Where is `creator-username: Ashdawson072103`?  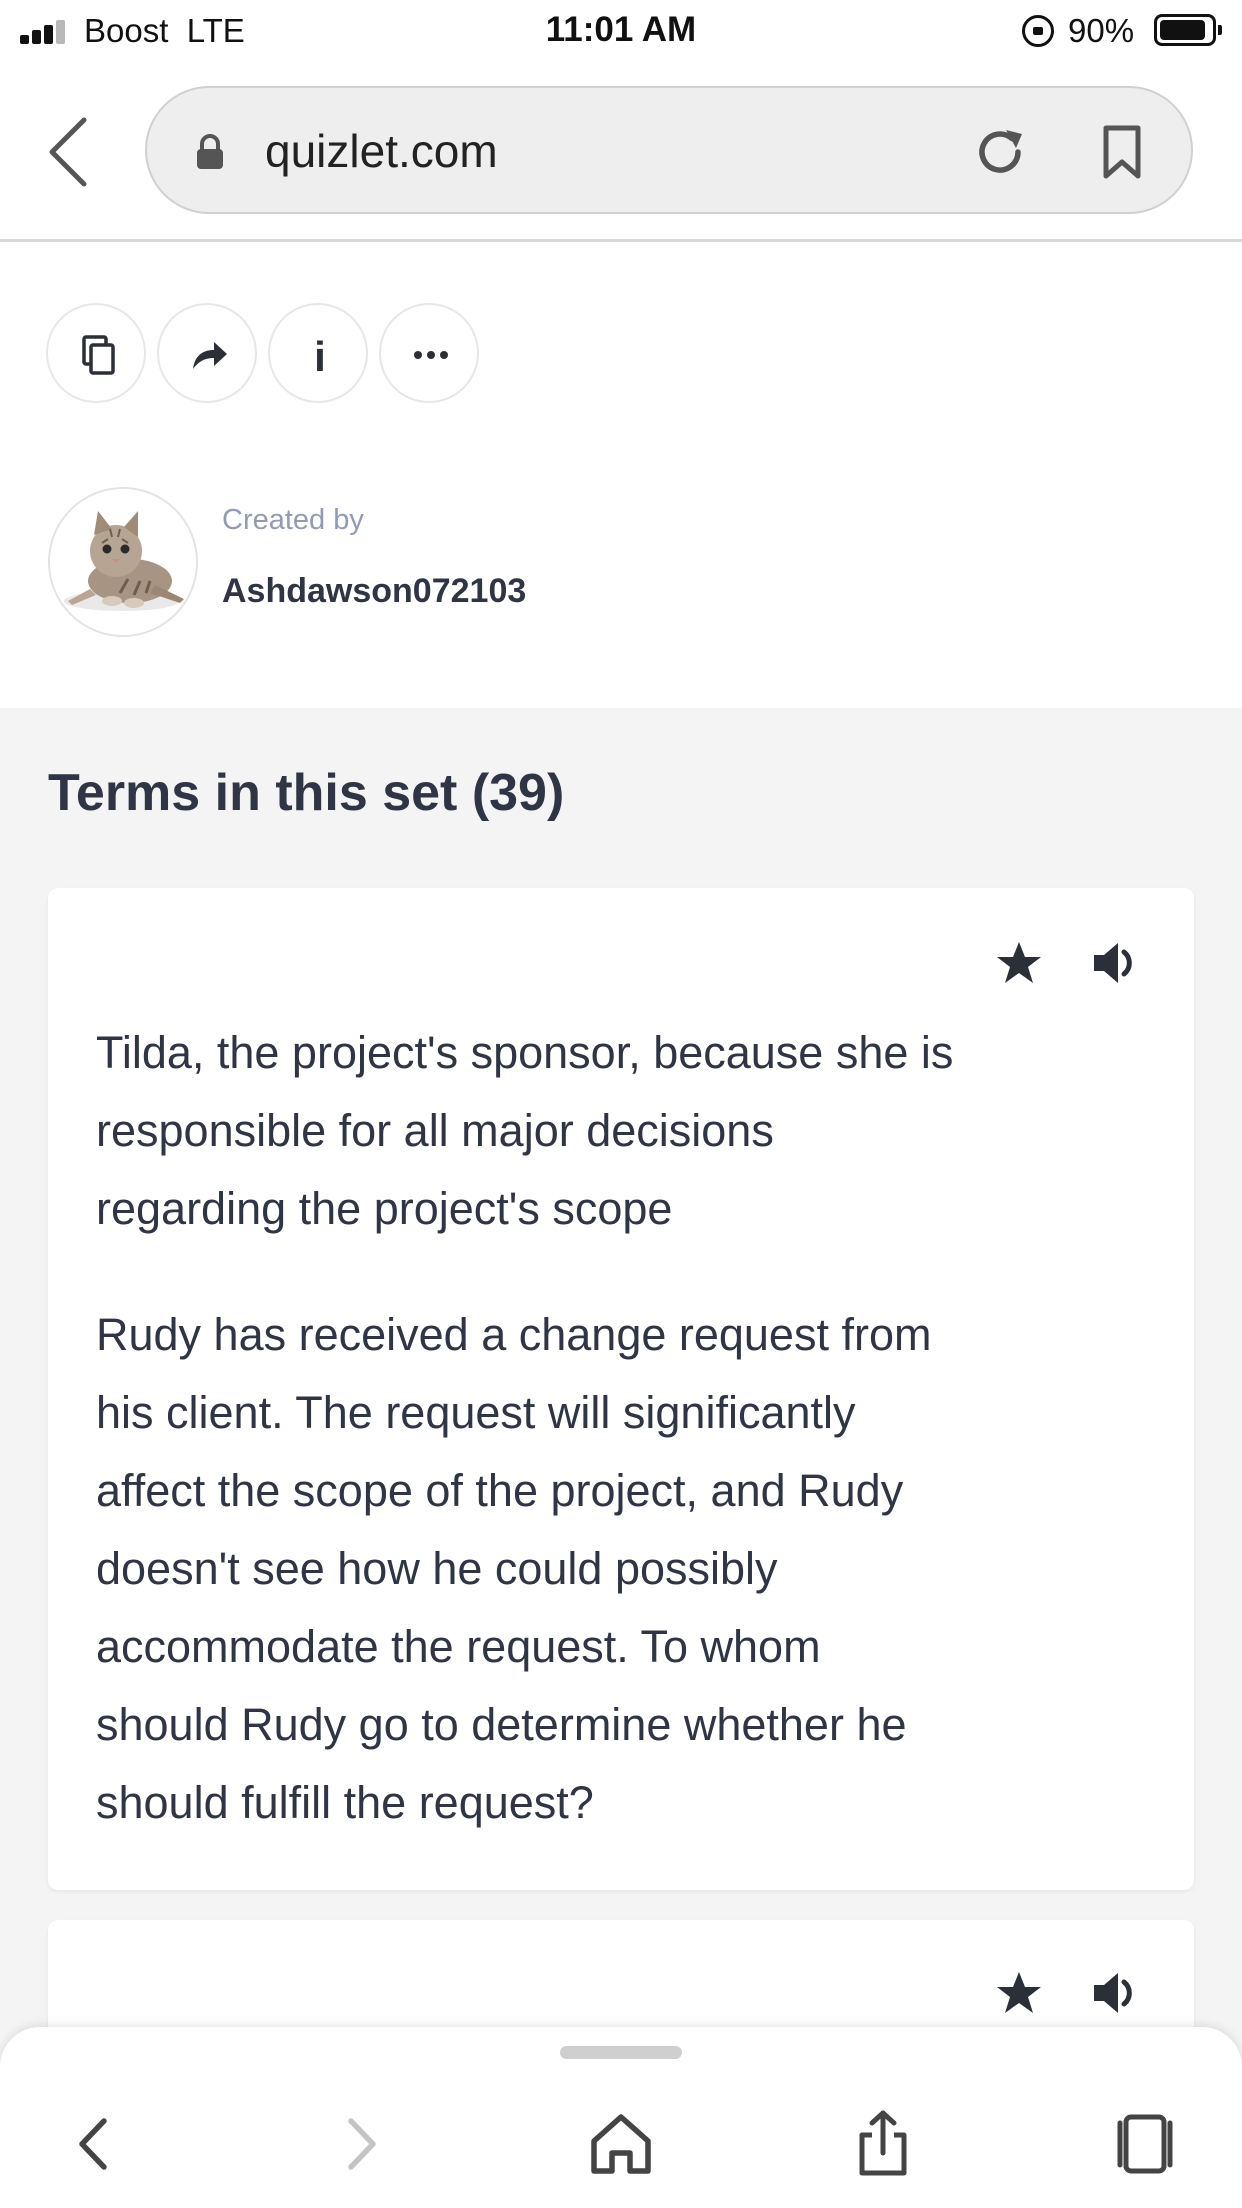 creator-username: Ashdawson072103 is located at coordinates (374, 591).